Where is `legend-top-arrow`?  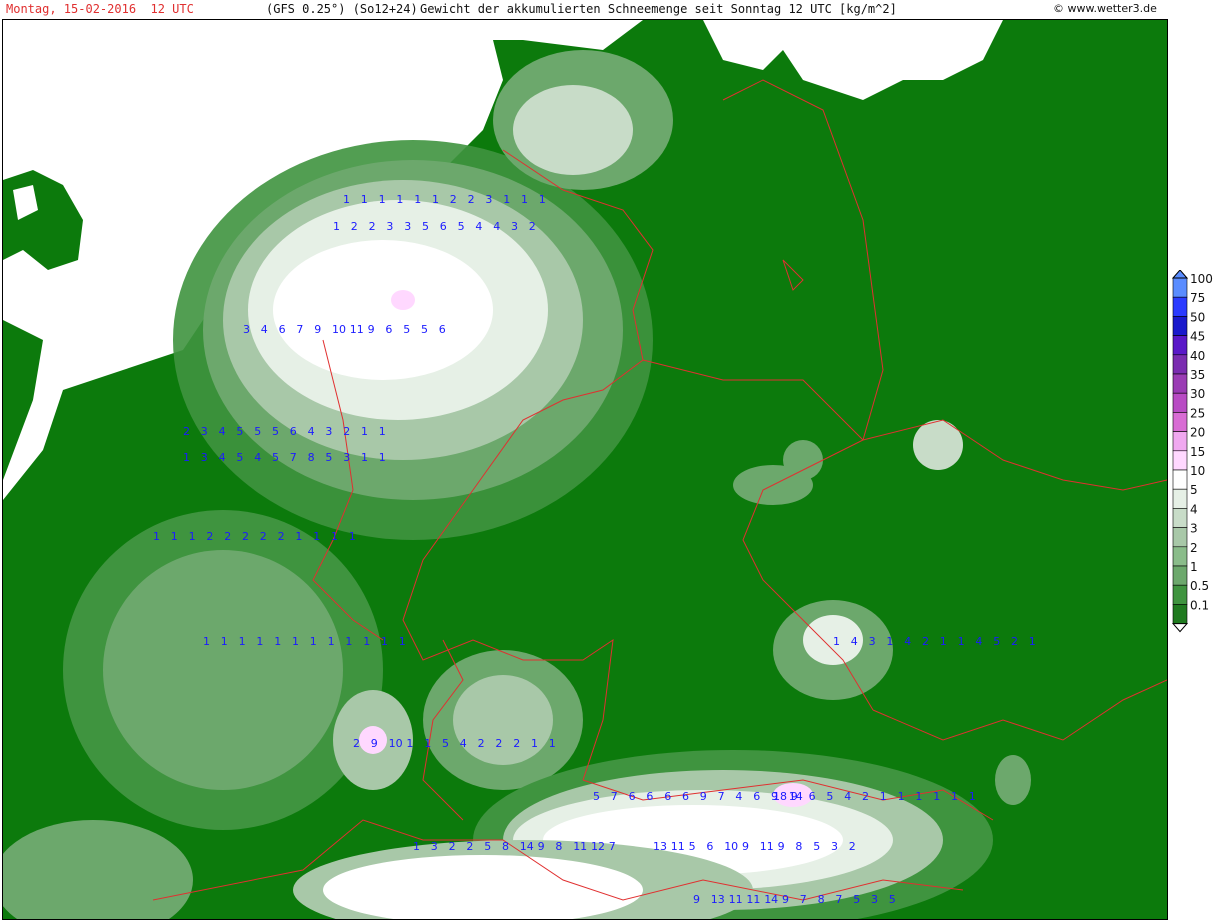
legend-top-arrow is located at coordinates (1180, 274).